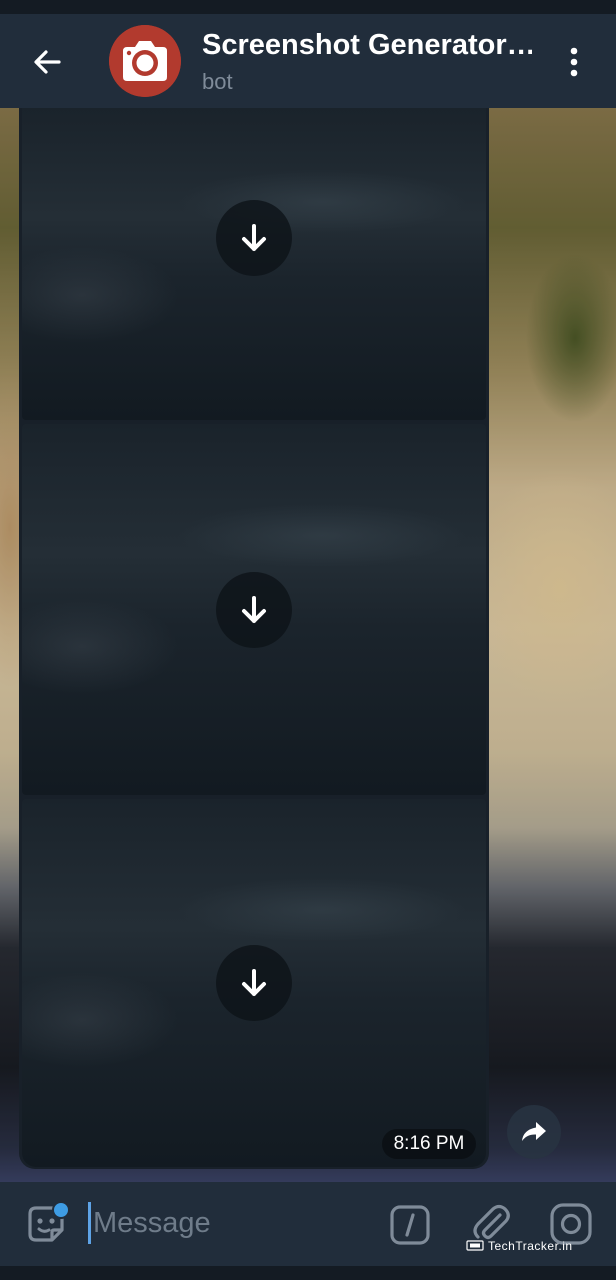  Describe the element at coordinates (475, 1245) in the screenshot. I see `monitor-icon` at that location.